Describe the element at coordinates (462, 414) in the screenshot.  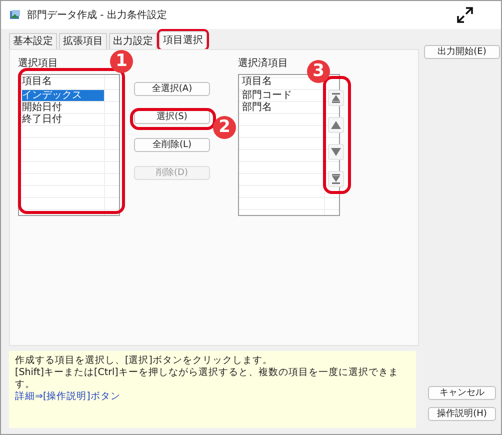
I see `dialog-button: 操作説明(H)` at that location.